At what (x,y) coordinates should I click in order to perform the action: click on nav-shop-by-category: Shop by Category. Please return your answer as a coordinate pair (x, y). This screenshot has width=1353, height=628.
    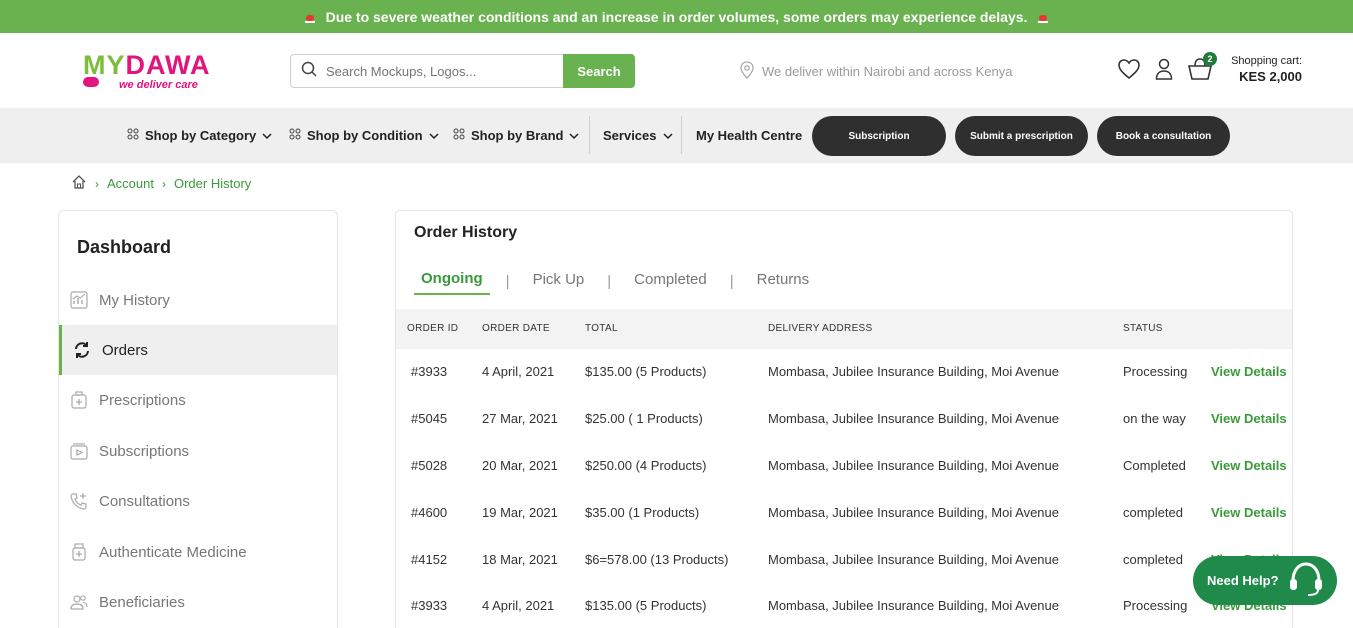
    Looking at the image, I should click on (199, 135).